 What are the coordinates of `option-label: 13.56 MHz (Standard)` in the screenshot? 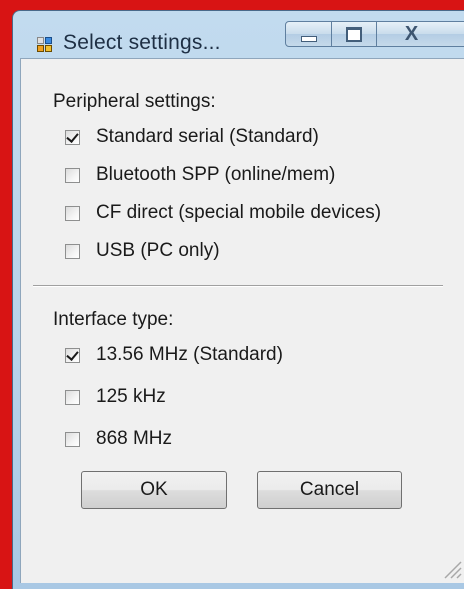 It's located at (189, 354).